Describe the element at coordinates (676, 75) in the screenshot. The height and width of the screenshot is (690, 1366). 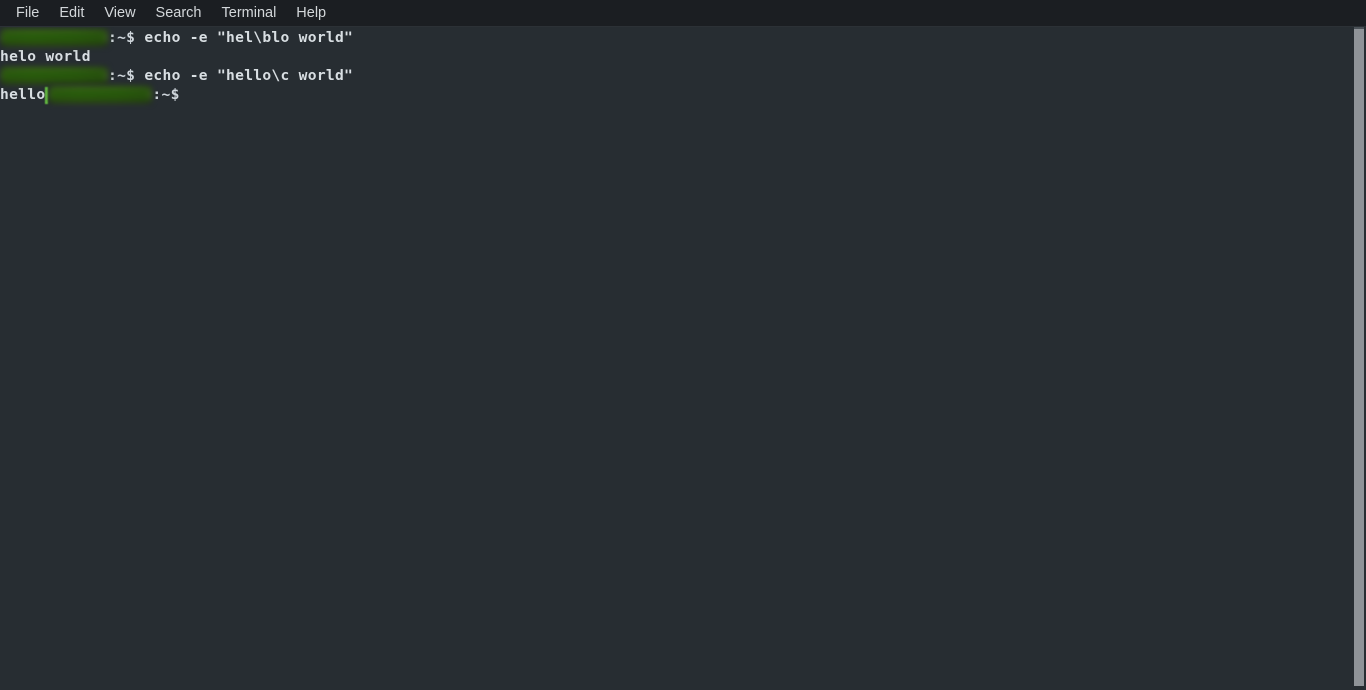
I see `terminal-line: :~$ echo -e "hello\c world"` at that location.